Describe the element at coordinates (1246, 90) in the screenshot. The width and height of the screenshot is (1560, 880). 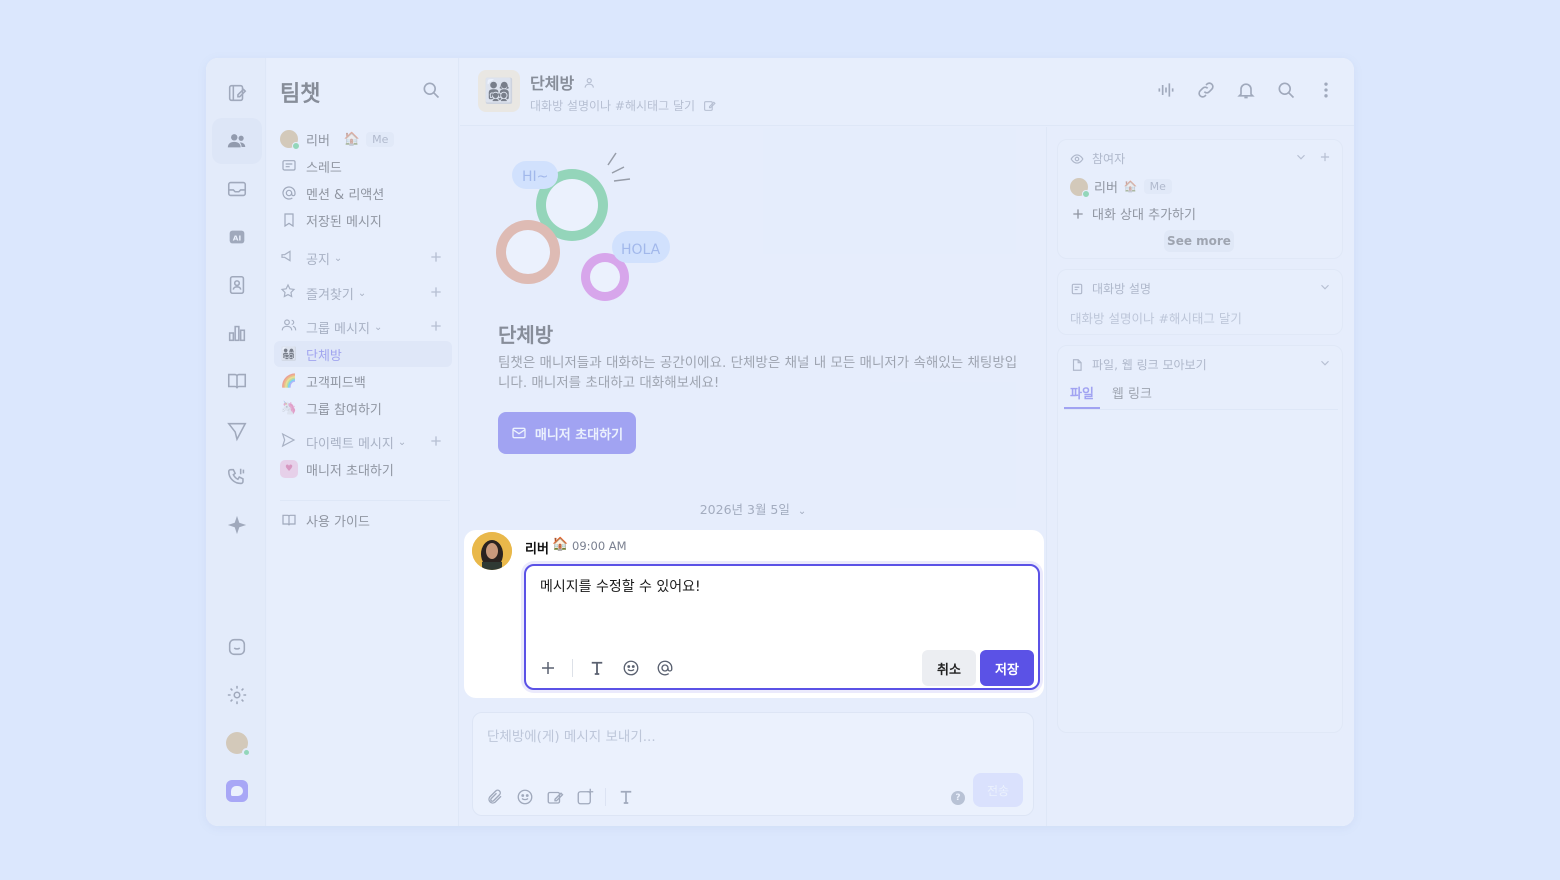
I see `bell-icon` at that location.